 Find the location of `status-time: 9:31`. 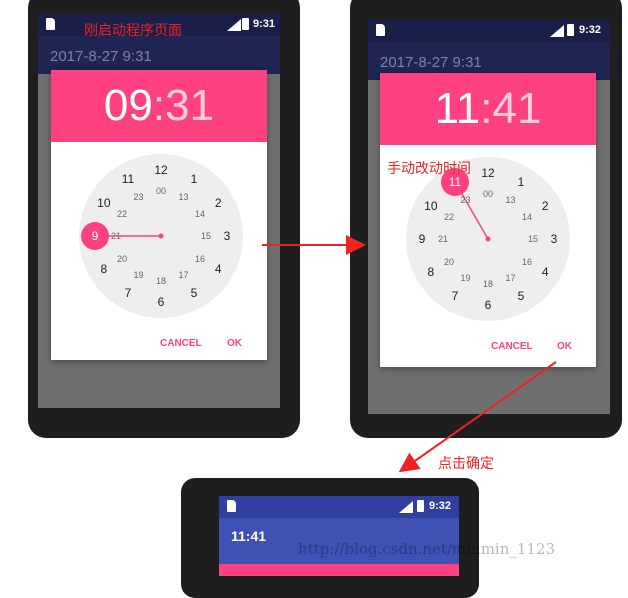

status-time: 9:31 is located at coordinates (264, 24).